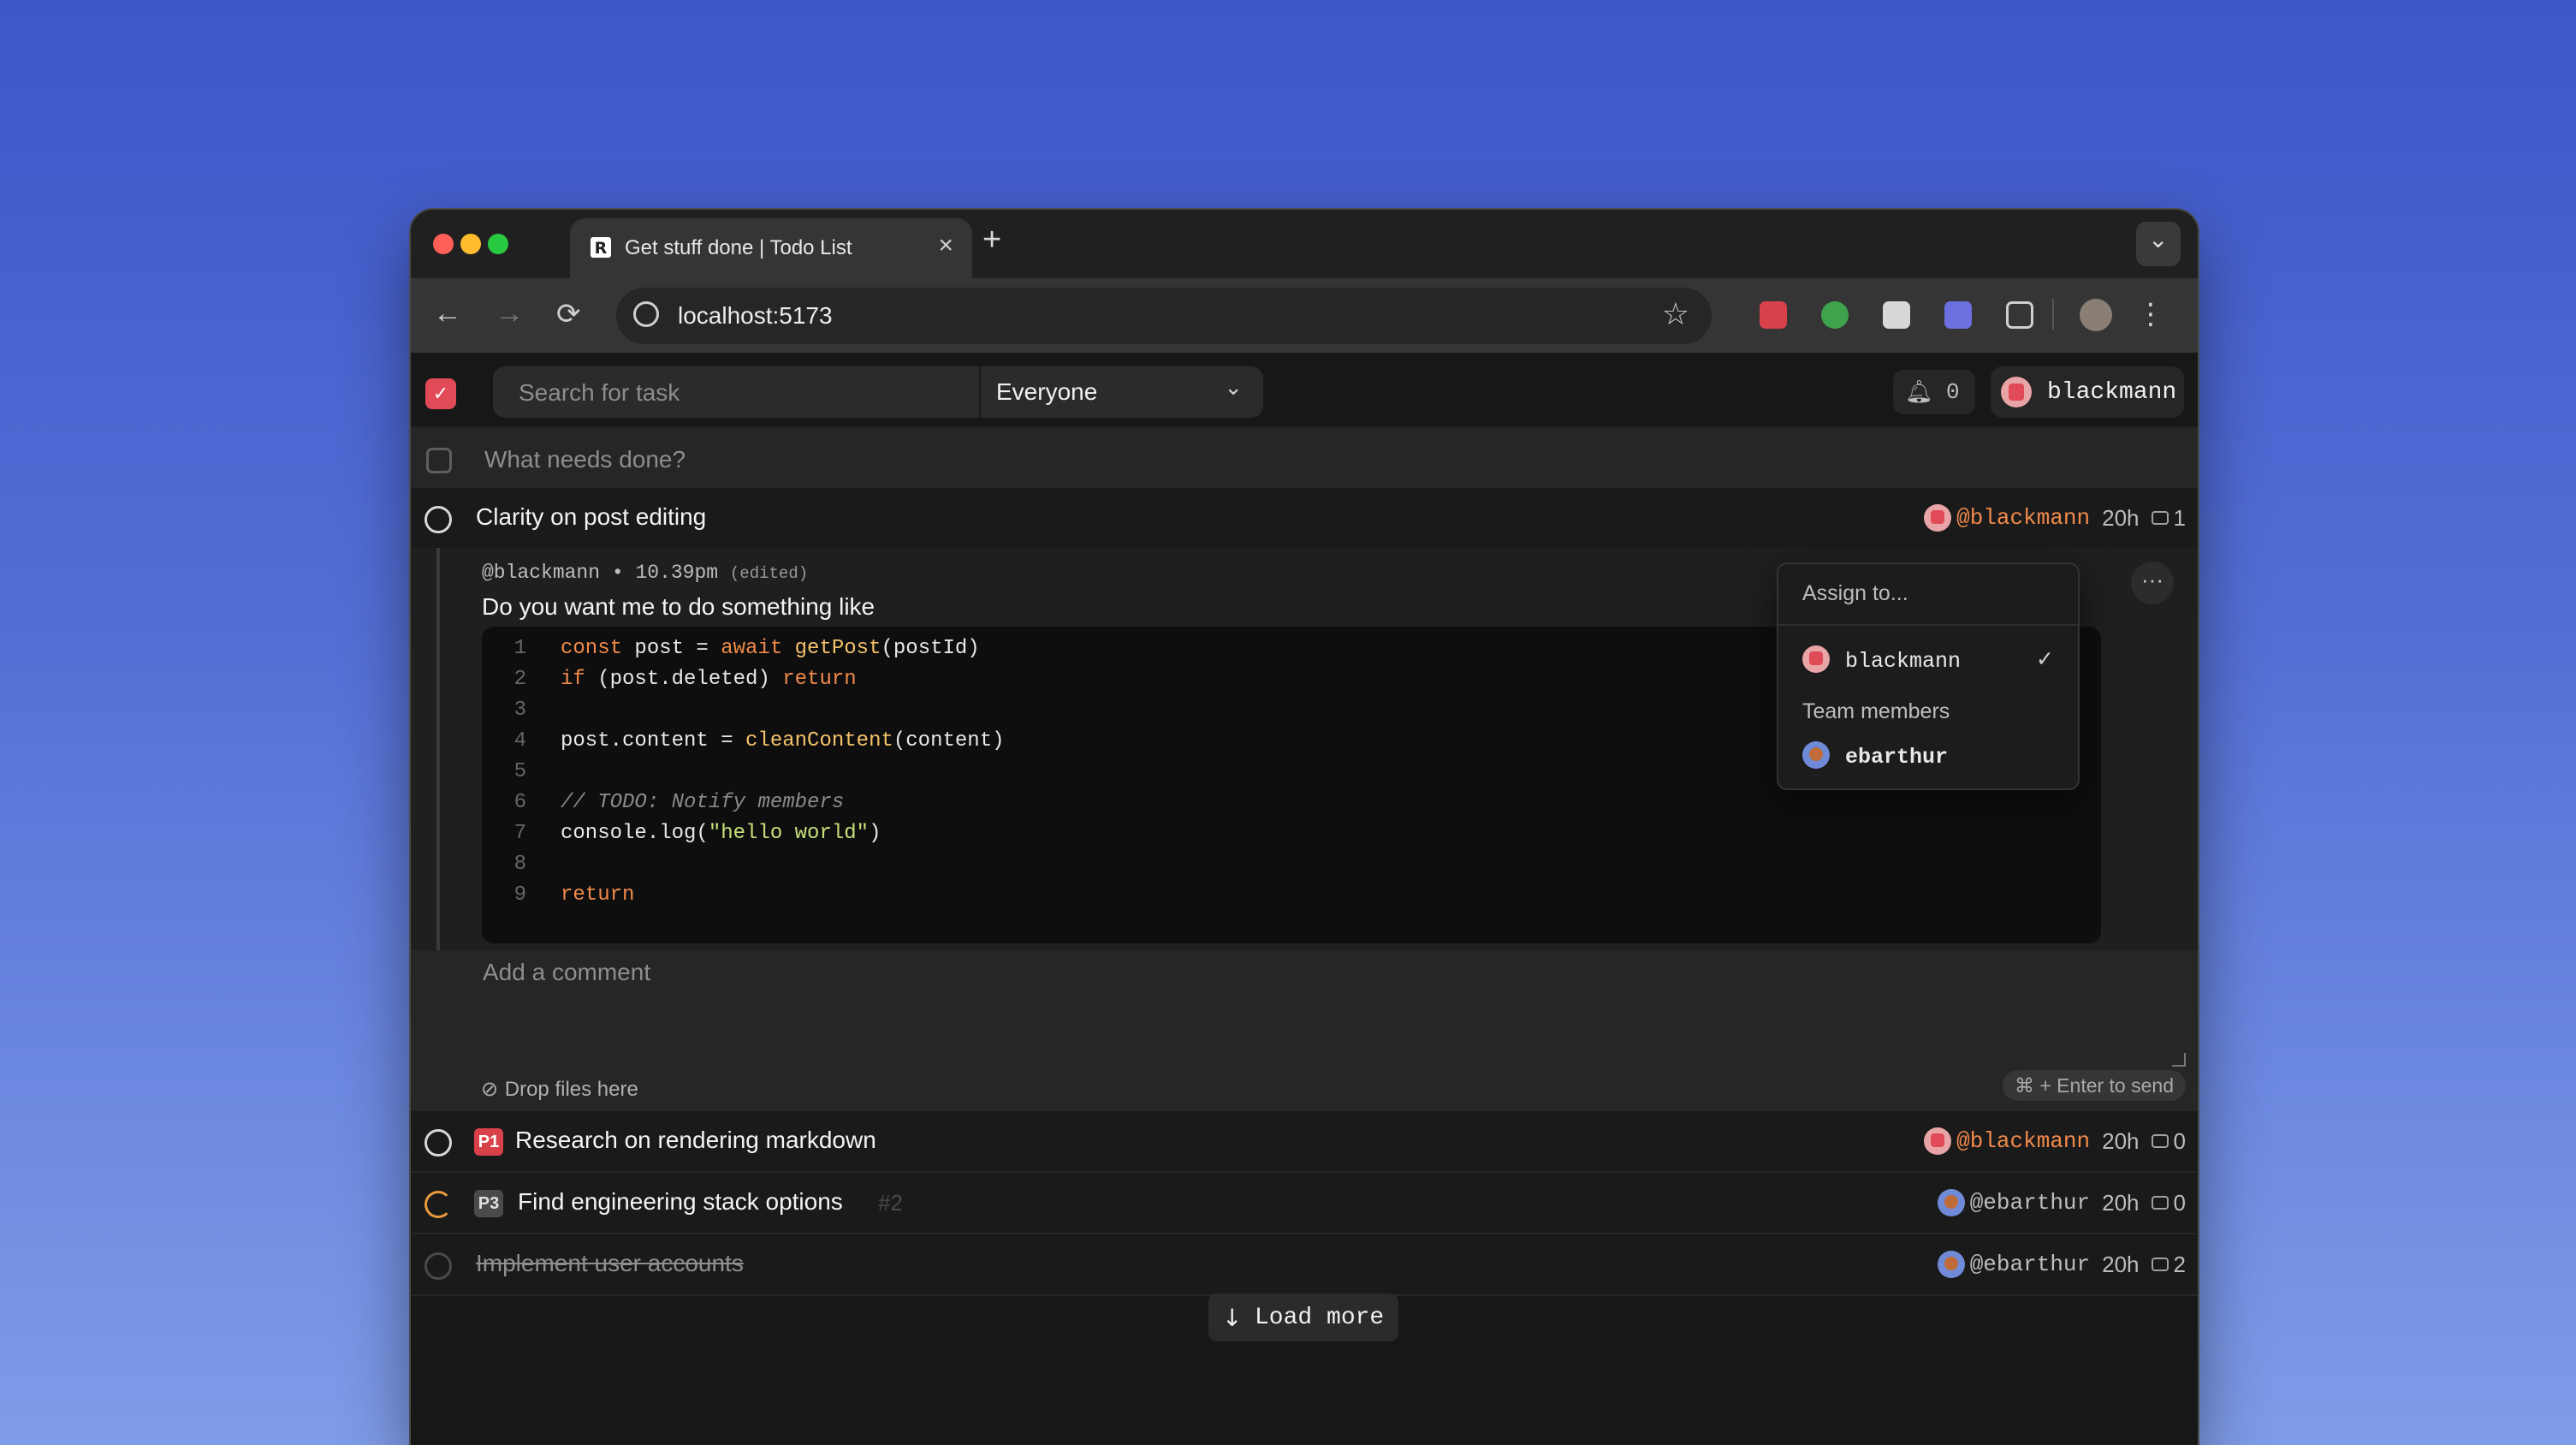 This screenshot has width=2576, height=1445. What do you see at coordinates (1919, 391) in the screenshot?
I see `bell-icon: 🔔︎` at bounding box center [1919, 391].